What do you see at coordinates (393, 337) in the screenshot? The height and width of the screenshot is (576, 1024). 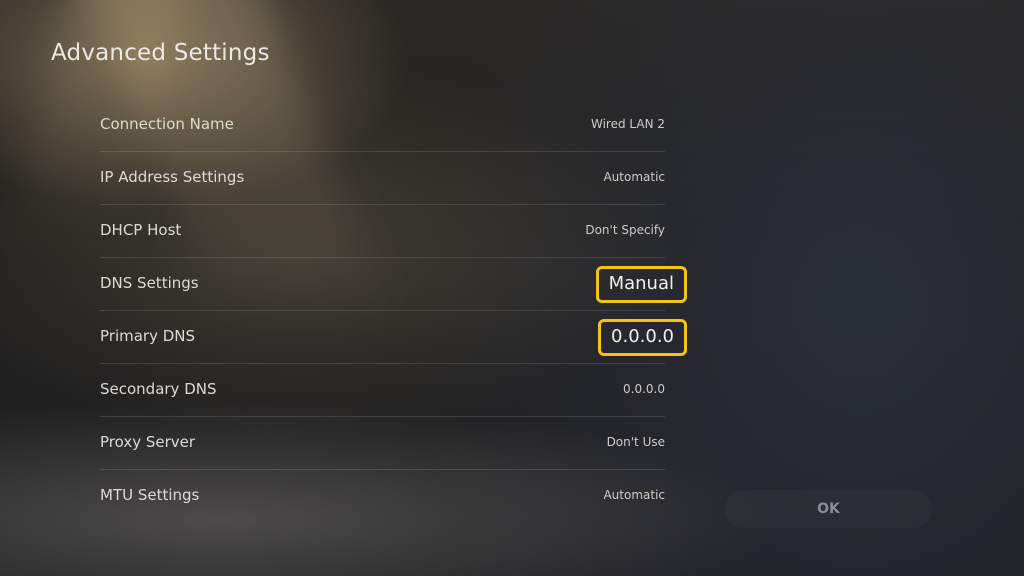 I see `setting-row-primary-dns: Primary DNS 0.0.0.0` at bounding box center [393, 337].